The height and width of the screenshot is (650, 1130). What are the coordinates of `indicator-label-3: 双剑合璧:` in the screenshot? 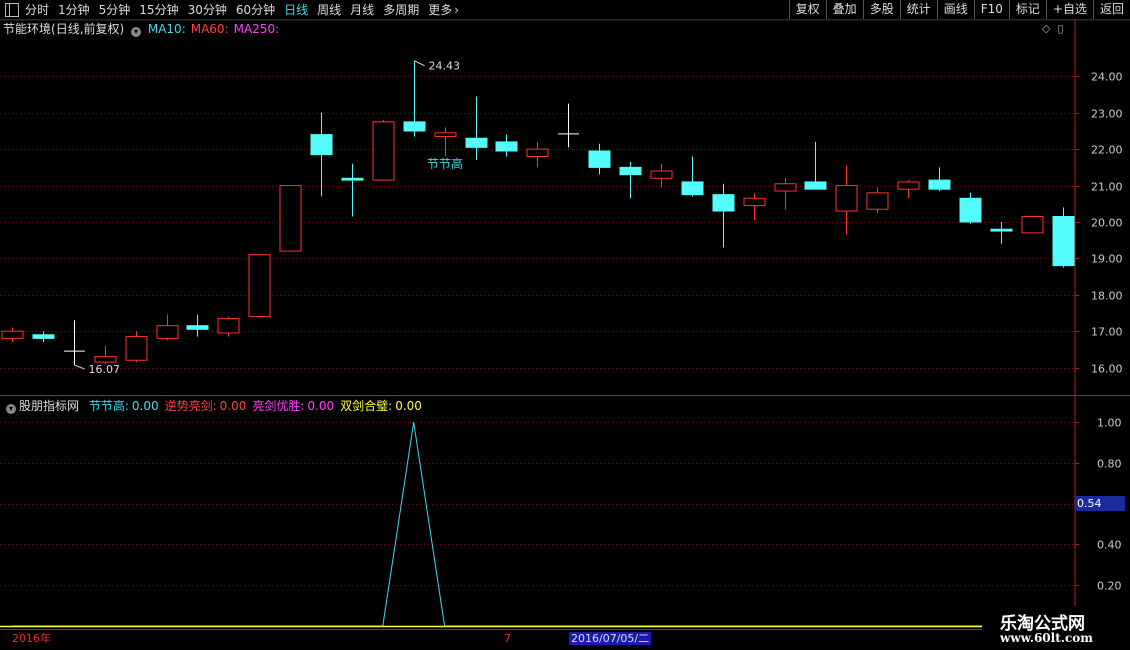 It's located at (366, 406).